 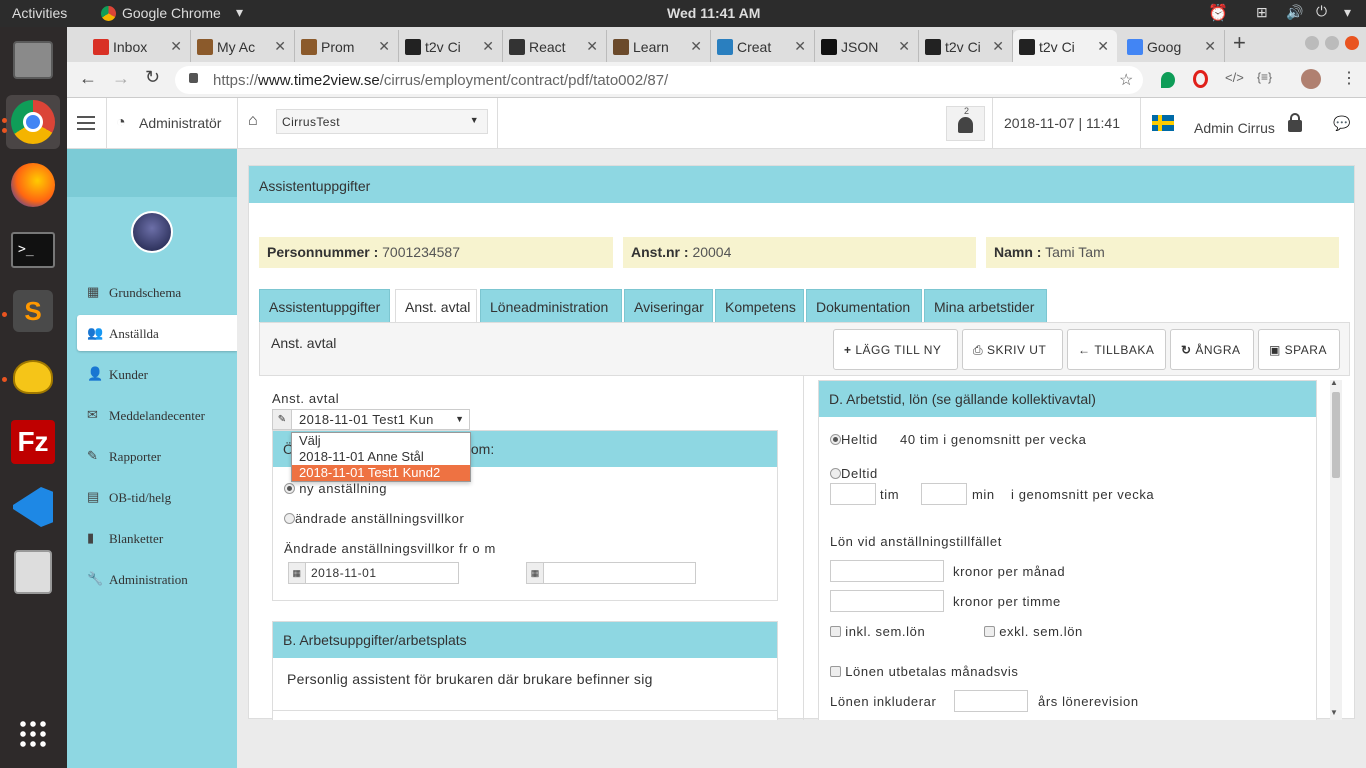 I want to click on sidebar-item-kunder: 👤 Kunder, so click(x=157, y=374).